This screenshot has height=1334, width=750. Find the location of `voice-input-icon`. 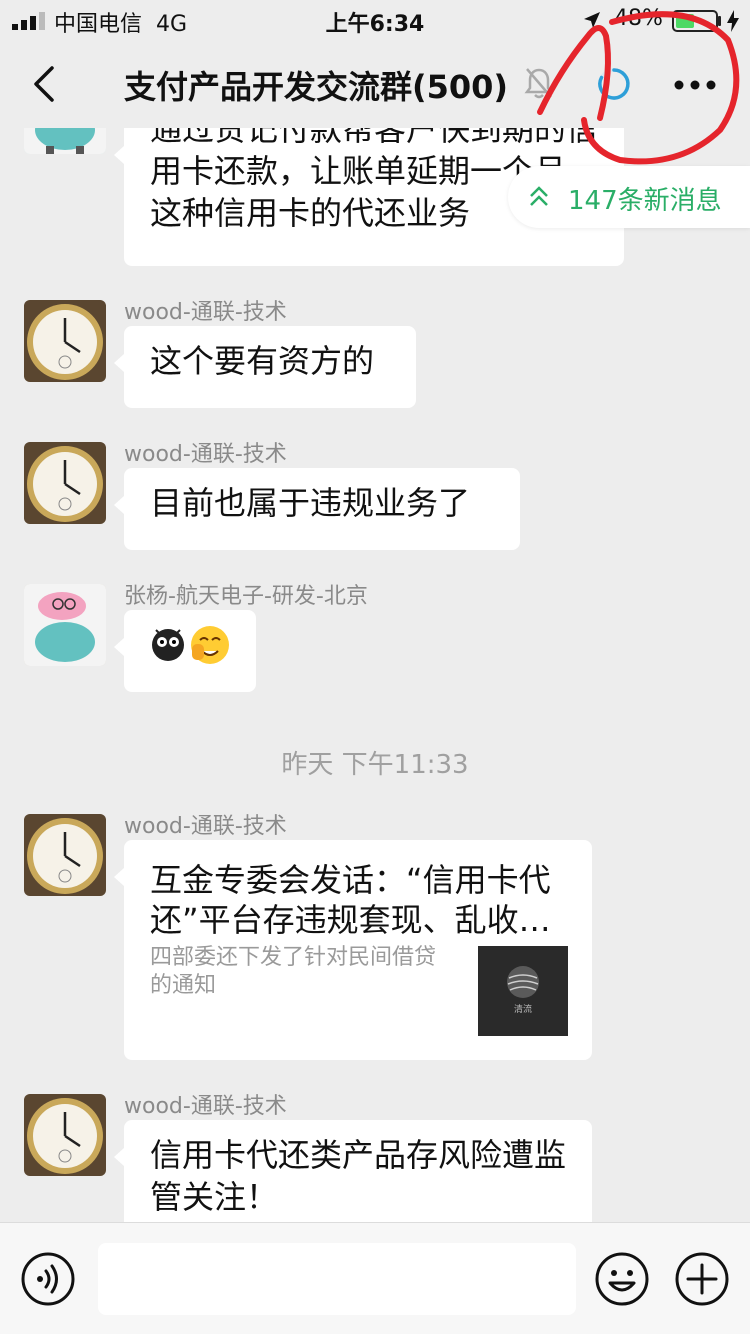

voice-input-icon is located at coordinates (48, 1279).